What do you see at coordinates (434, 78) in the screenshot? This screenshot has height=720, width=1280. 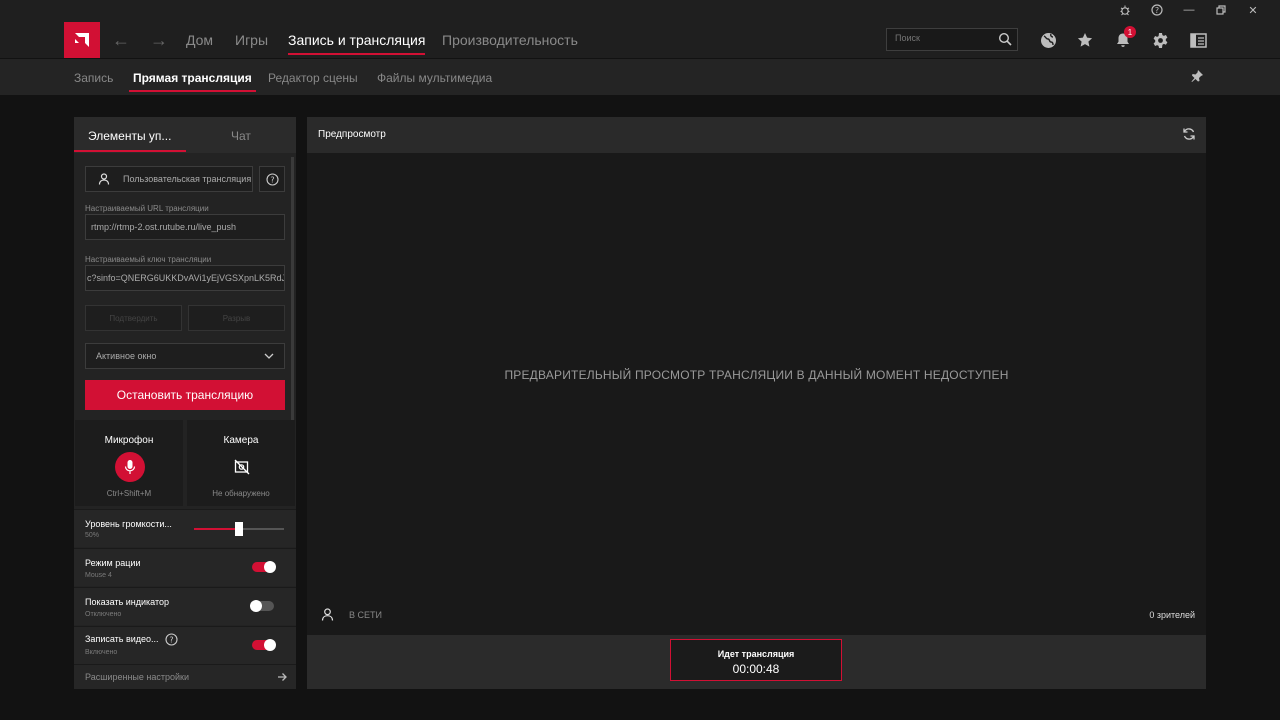 I see `subnav-media-files: Файлы мультимедиа` at bounding box center [434, 78].